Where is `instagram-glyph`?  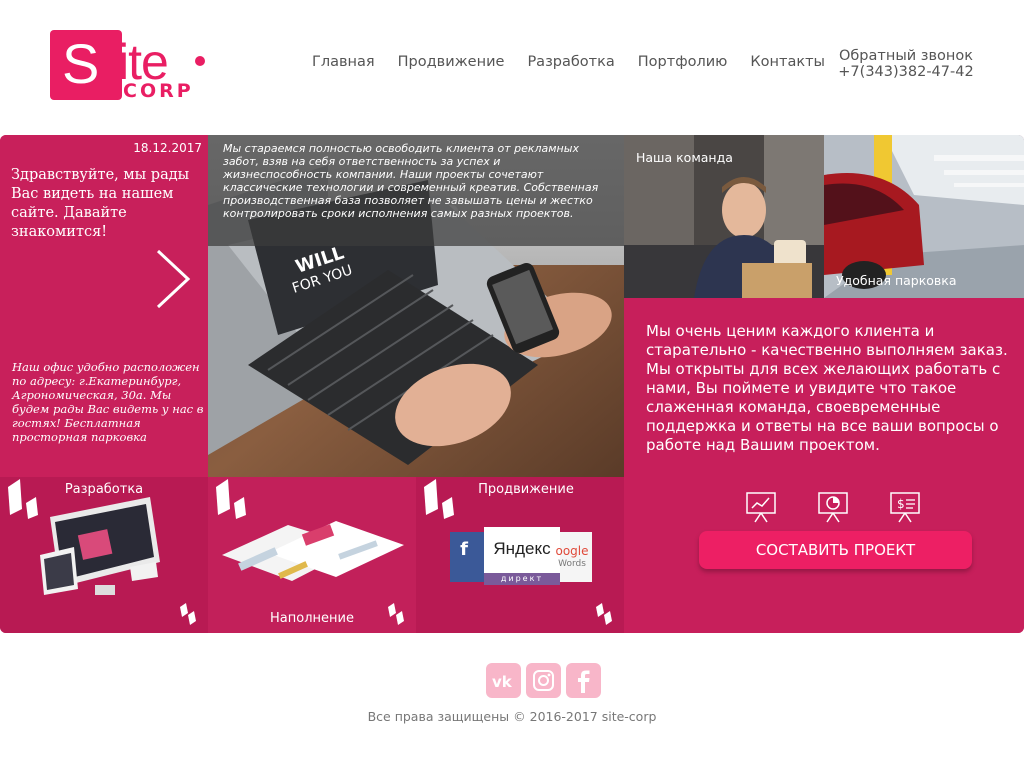 instagram-glyph is located at coordinates (543, 680).